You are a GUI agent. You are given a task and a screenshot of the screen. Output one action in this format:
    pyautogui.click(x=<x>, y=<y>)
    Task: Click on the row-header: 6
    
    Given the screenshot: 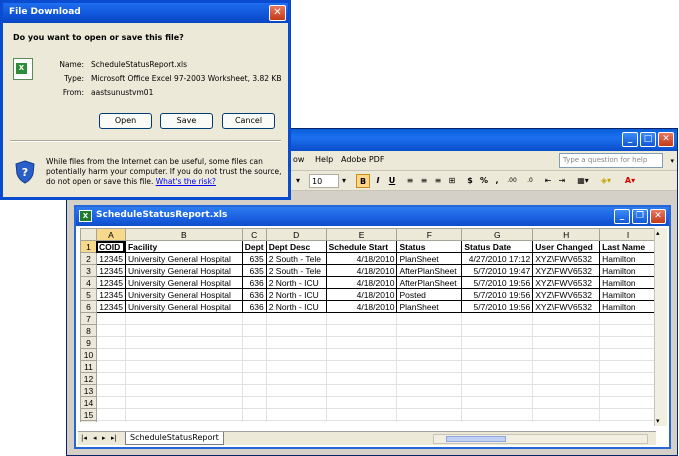 What is the action you would take?
    pyautogui.click(x=88, y=306)
    